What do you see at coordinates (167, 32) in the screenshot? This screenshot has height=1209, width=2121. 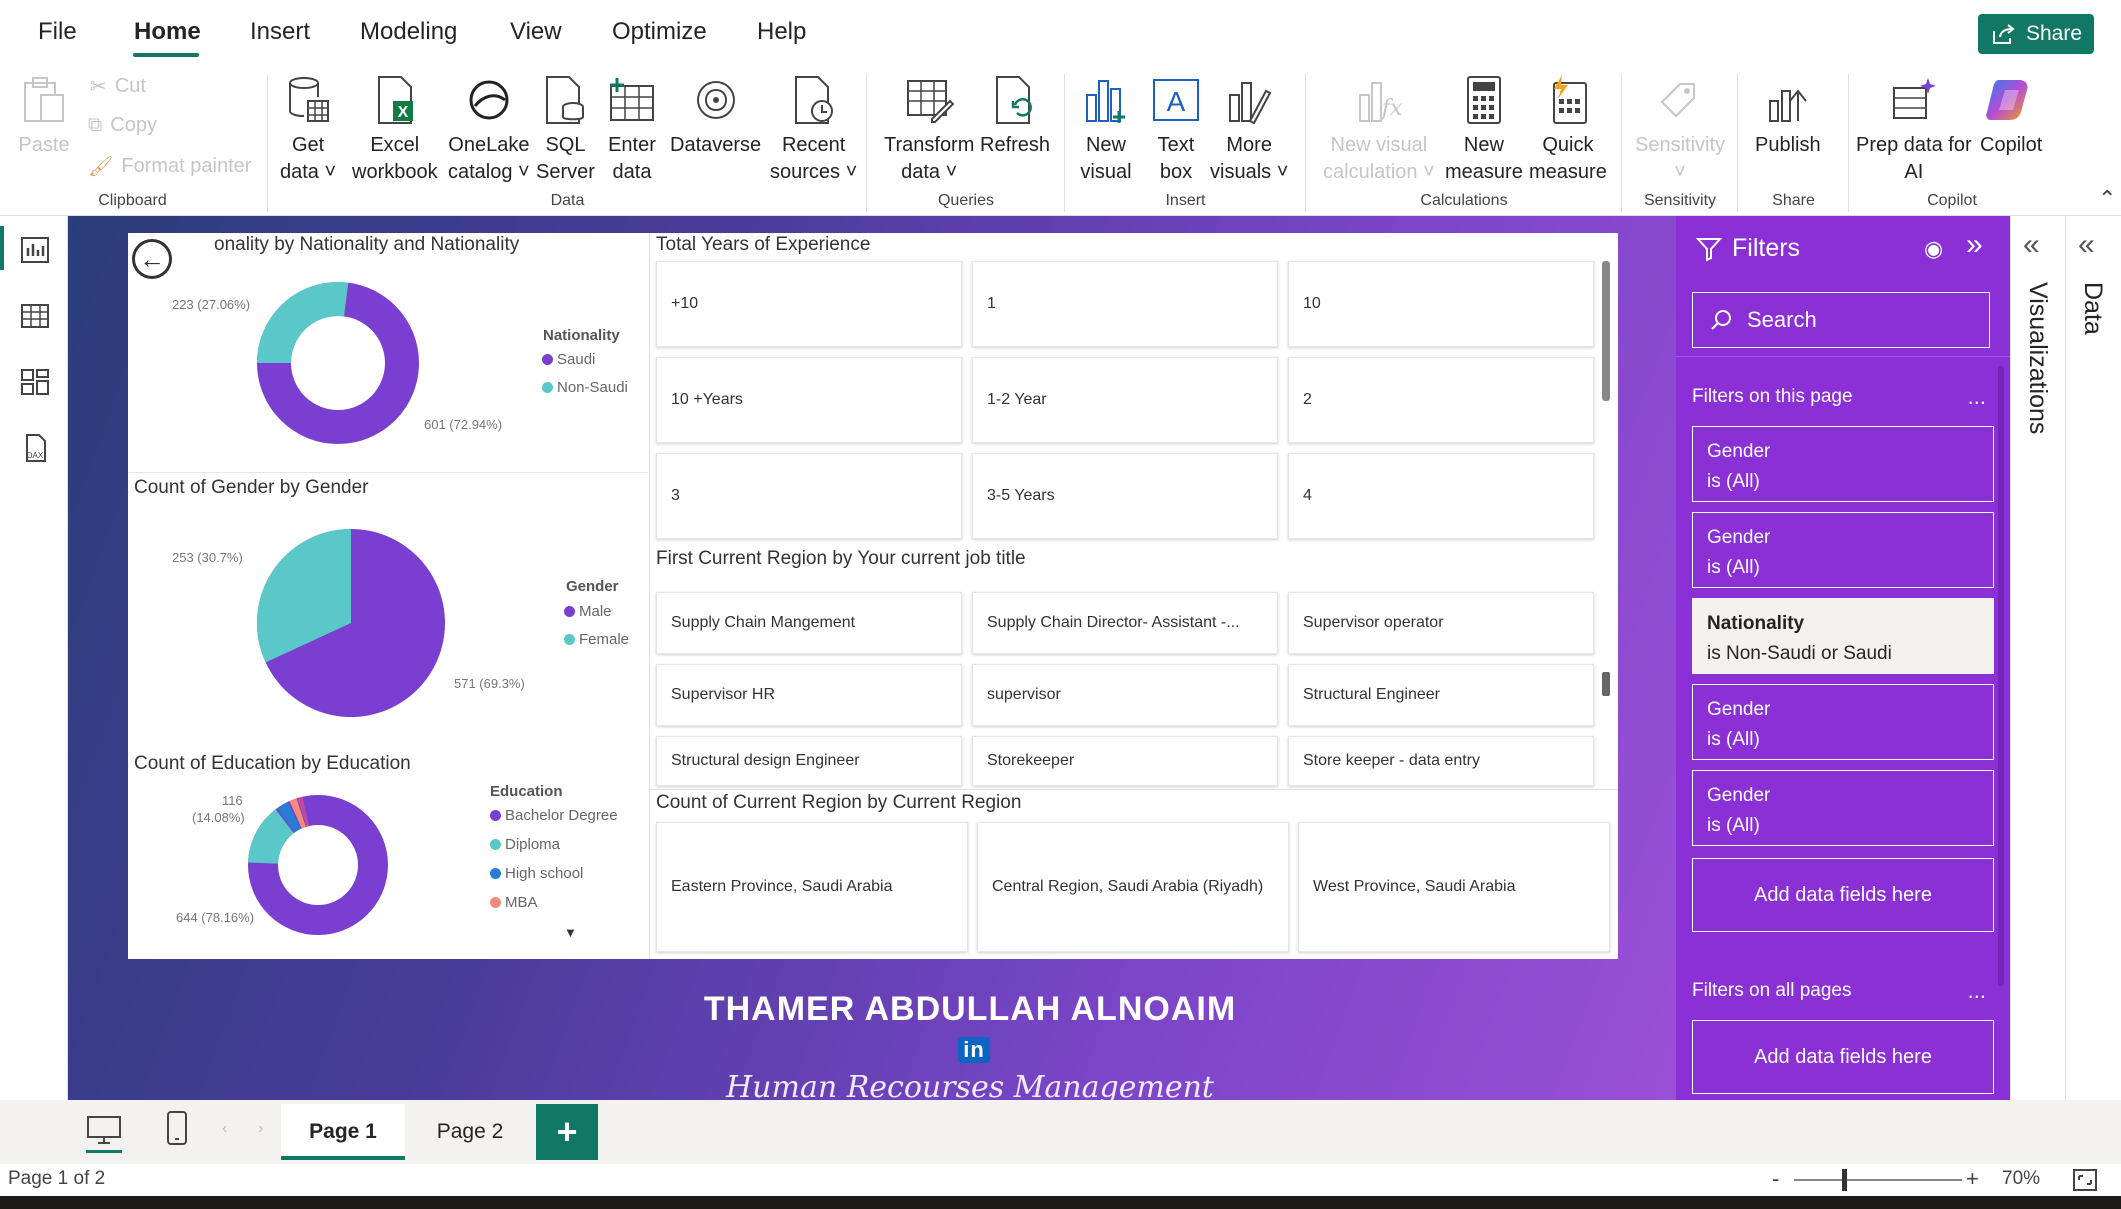 I see `menu-home: Home` at bounding box center [167, 32].